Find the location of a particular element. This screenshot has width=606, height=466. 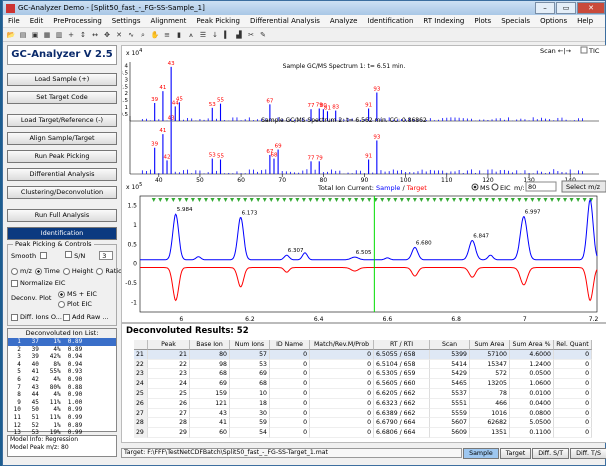

menu-settings: Settings is located at coordinates (126, 21).